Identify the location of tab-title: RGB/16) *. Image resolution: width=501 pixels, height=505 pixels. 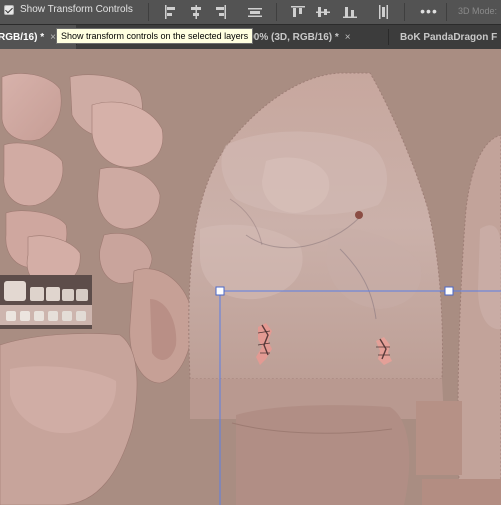
(22, 37).